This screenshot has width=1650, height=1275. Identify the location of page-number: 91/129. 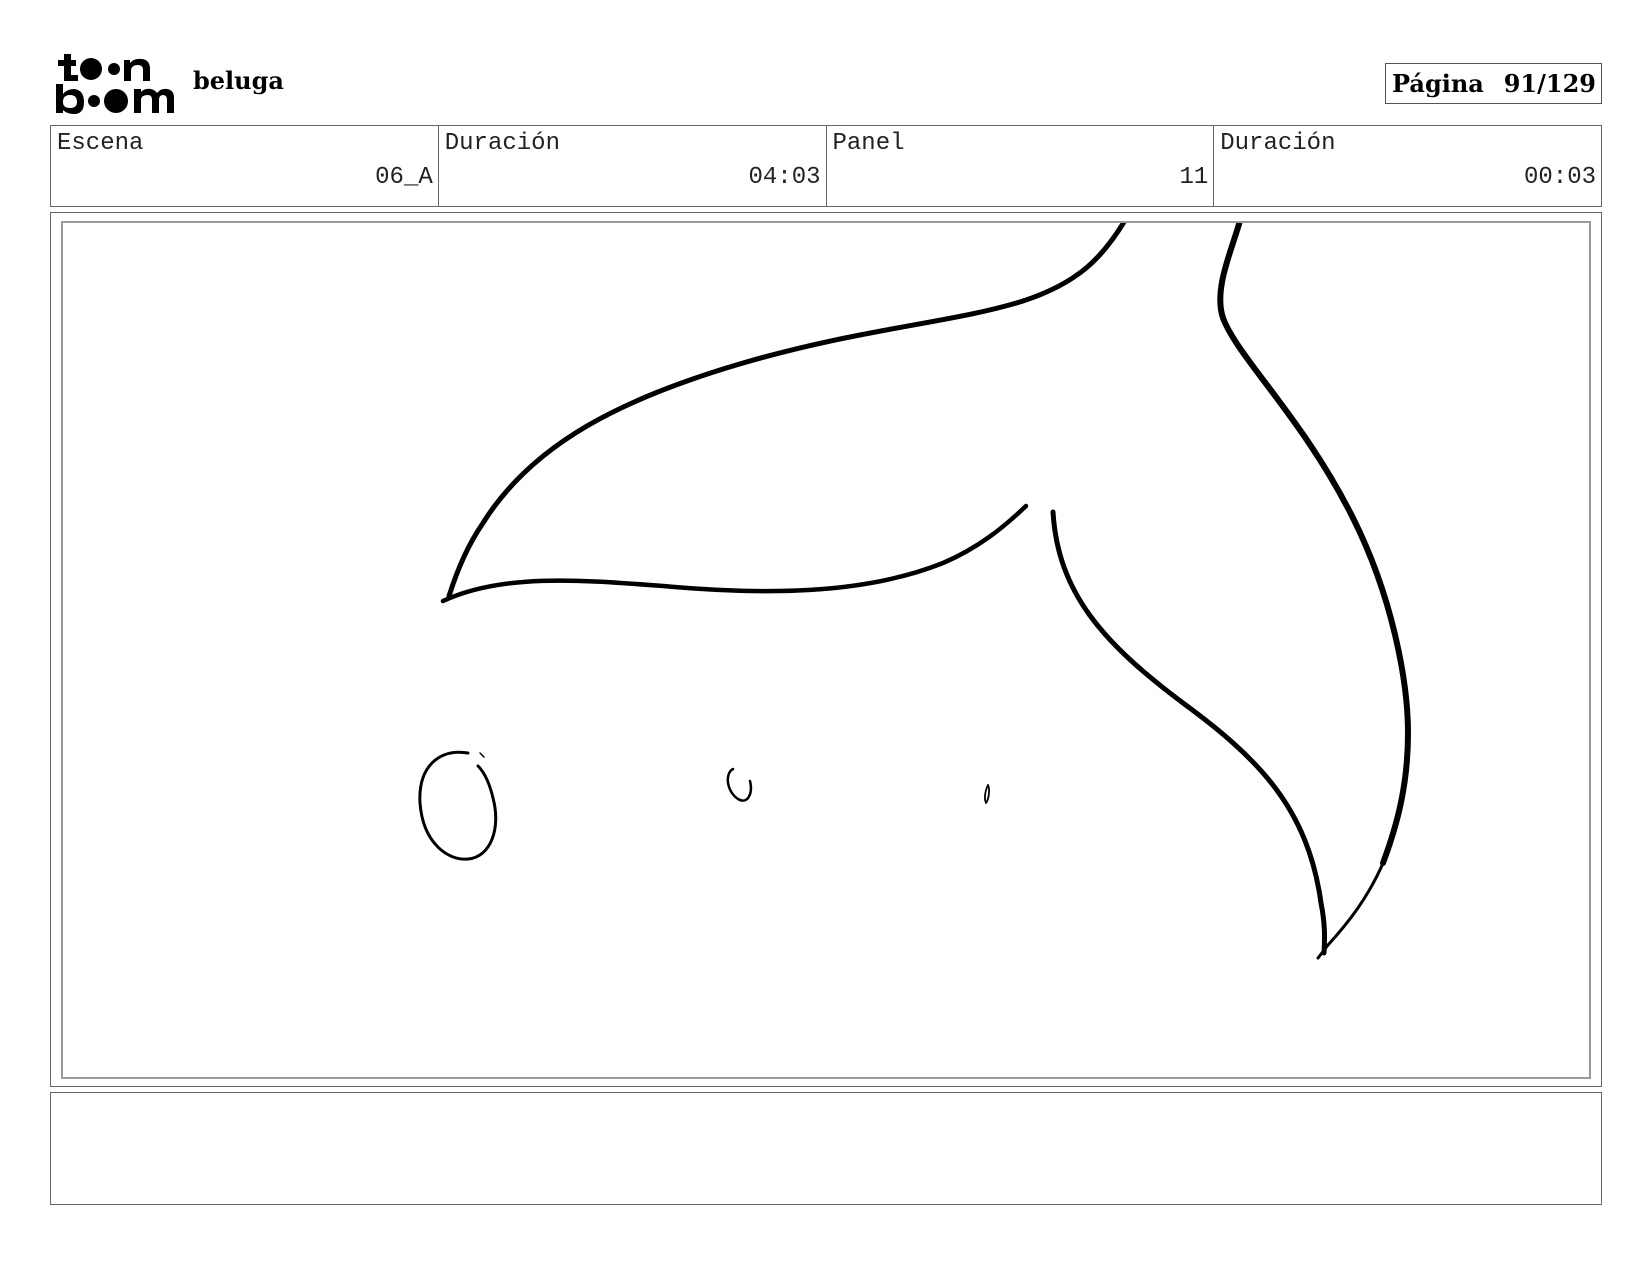
(1549, 83).